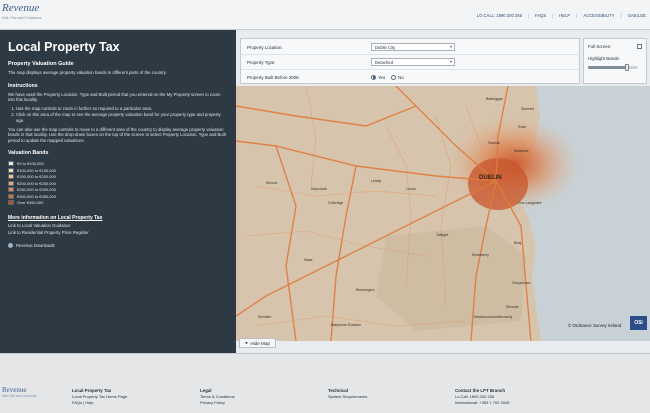 This screenshot has height=413, width=650. Describe the element at coordinates (637, 15) in the screenshot. I see `gaeilge-link: GAEILGE` at that location.